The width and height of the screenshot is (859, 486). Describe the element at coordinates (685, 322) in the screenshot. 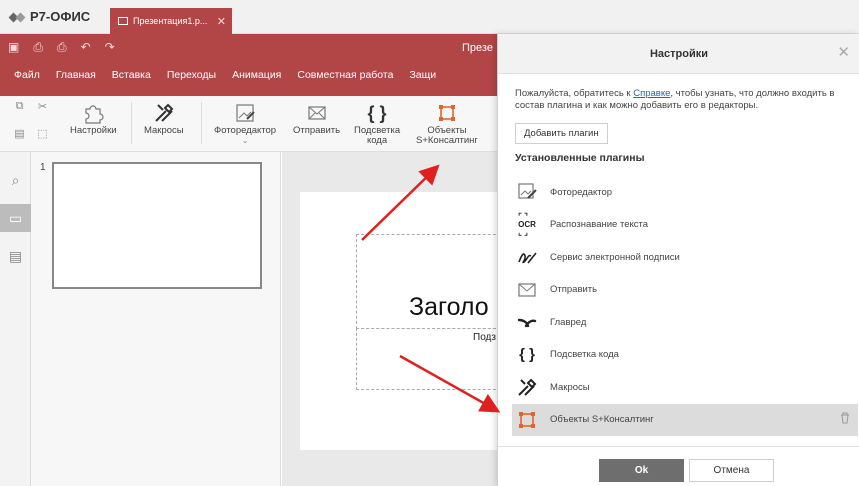

I see `plugin-item: Главред` at that location.